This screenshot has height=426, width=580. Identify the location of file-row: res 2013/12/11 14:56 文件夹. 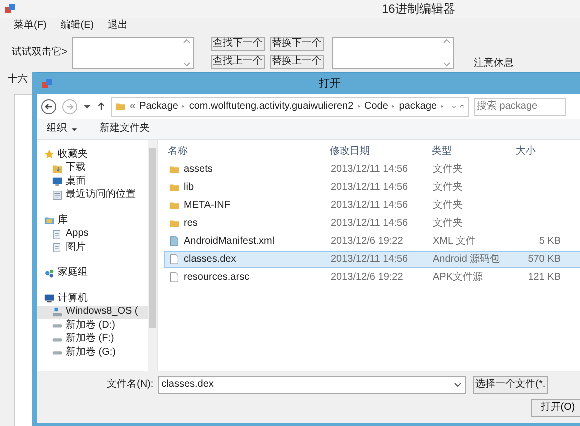
(372, 223).